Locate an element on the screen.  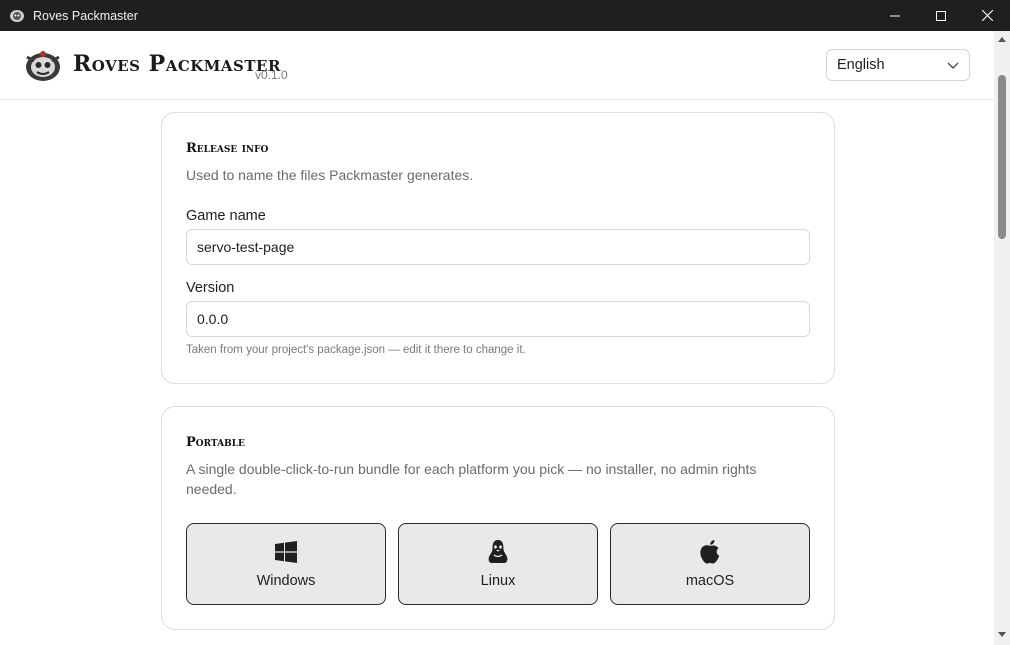
platform-macos-button: macOS is located at coordinates (710, 564).